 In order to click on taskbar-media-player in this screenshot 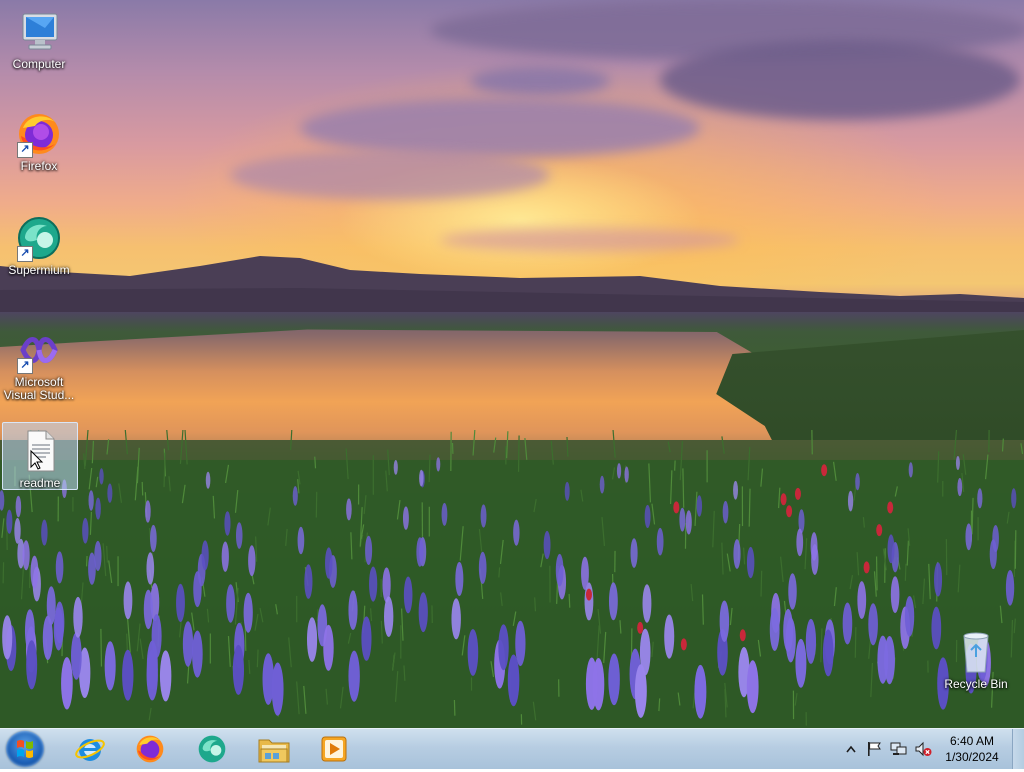, I will do `click(334, 749)`.